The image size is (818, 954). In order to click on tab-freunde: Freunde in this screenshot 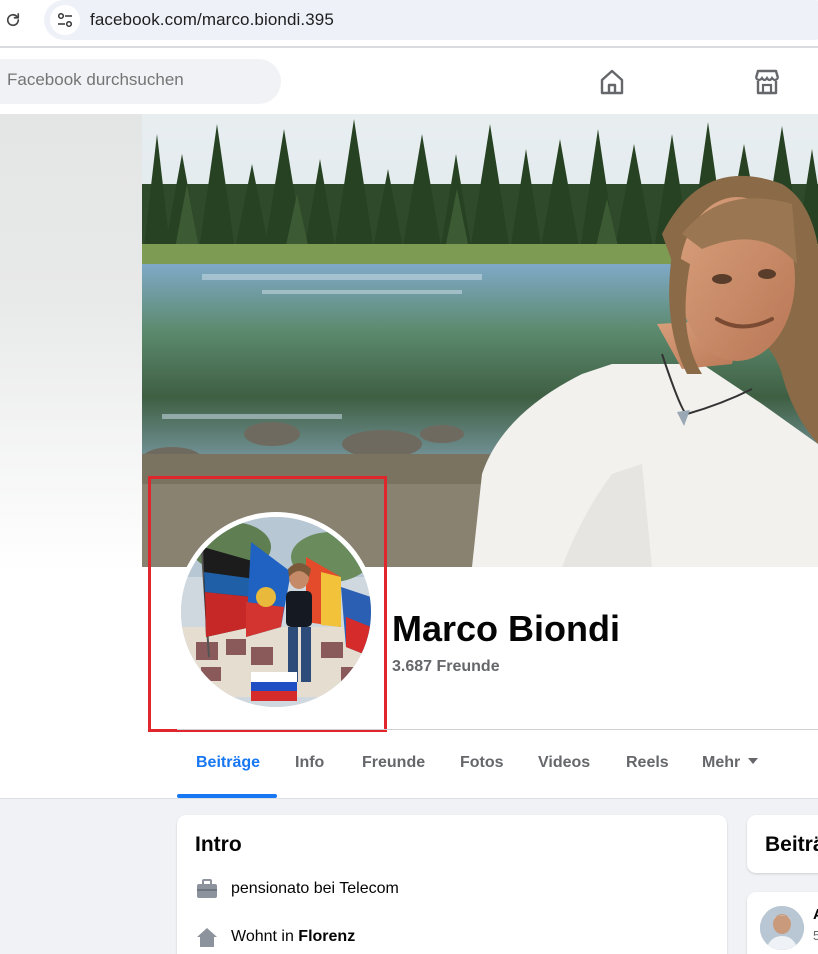, I will do `click(393, 763)`.